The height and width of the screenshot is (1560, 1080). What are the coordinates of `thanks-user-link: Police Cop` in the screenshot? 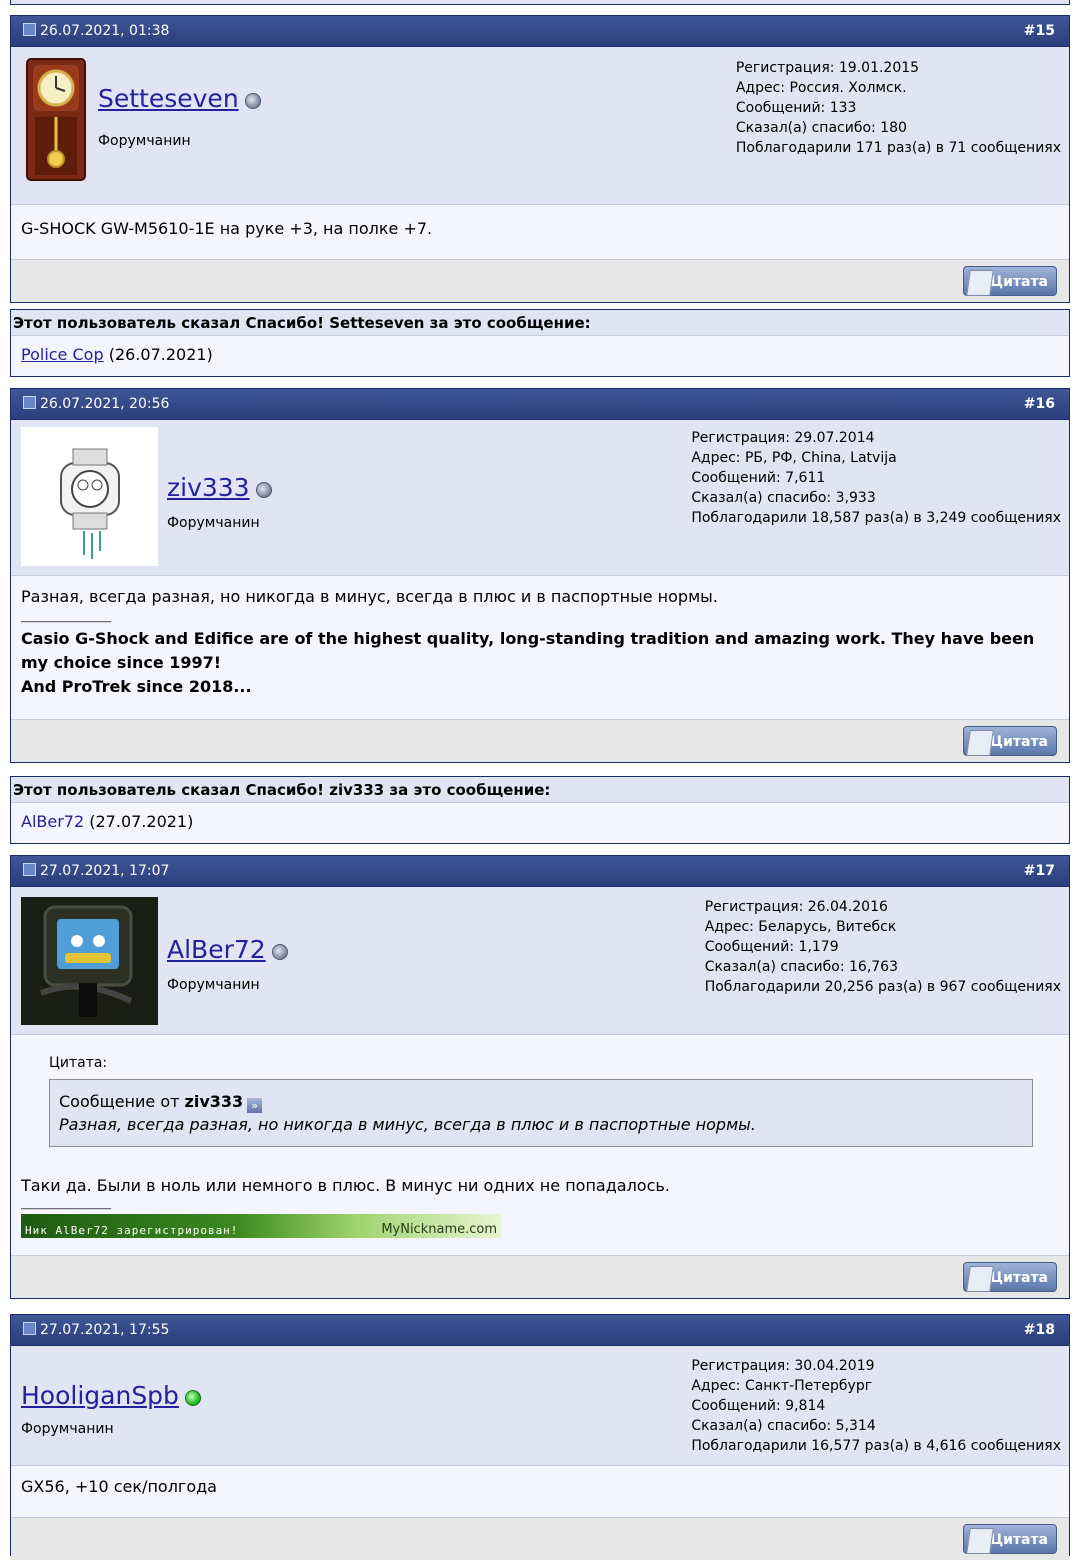 It's located at (62, 354).